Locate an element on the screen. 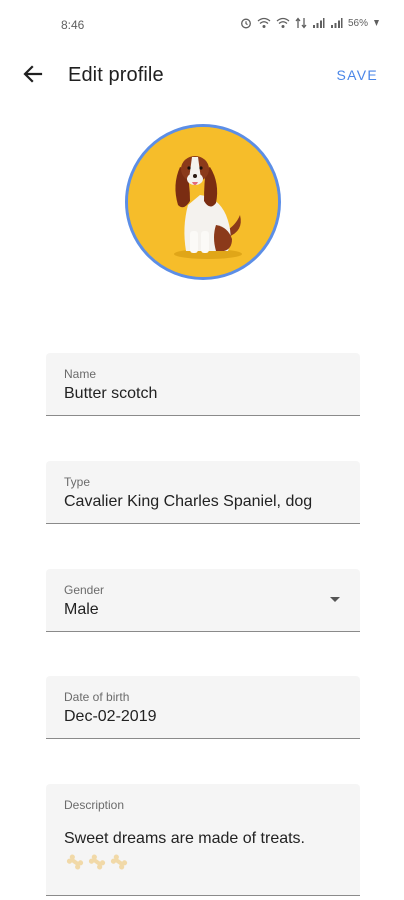  gender-label: Gender is located at coordinates (84, 590).